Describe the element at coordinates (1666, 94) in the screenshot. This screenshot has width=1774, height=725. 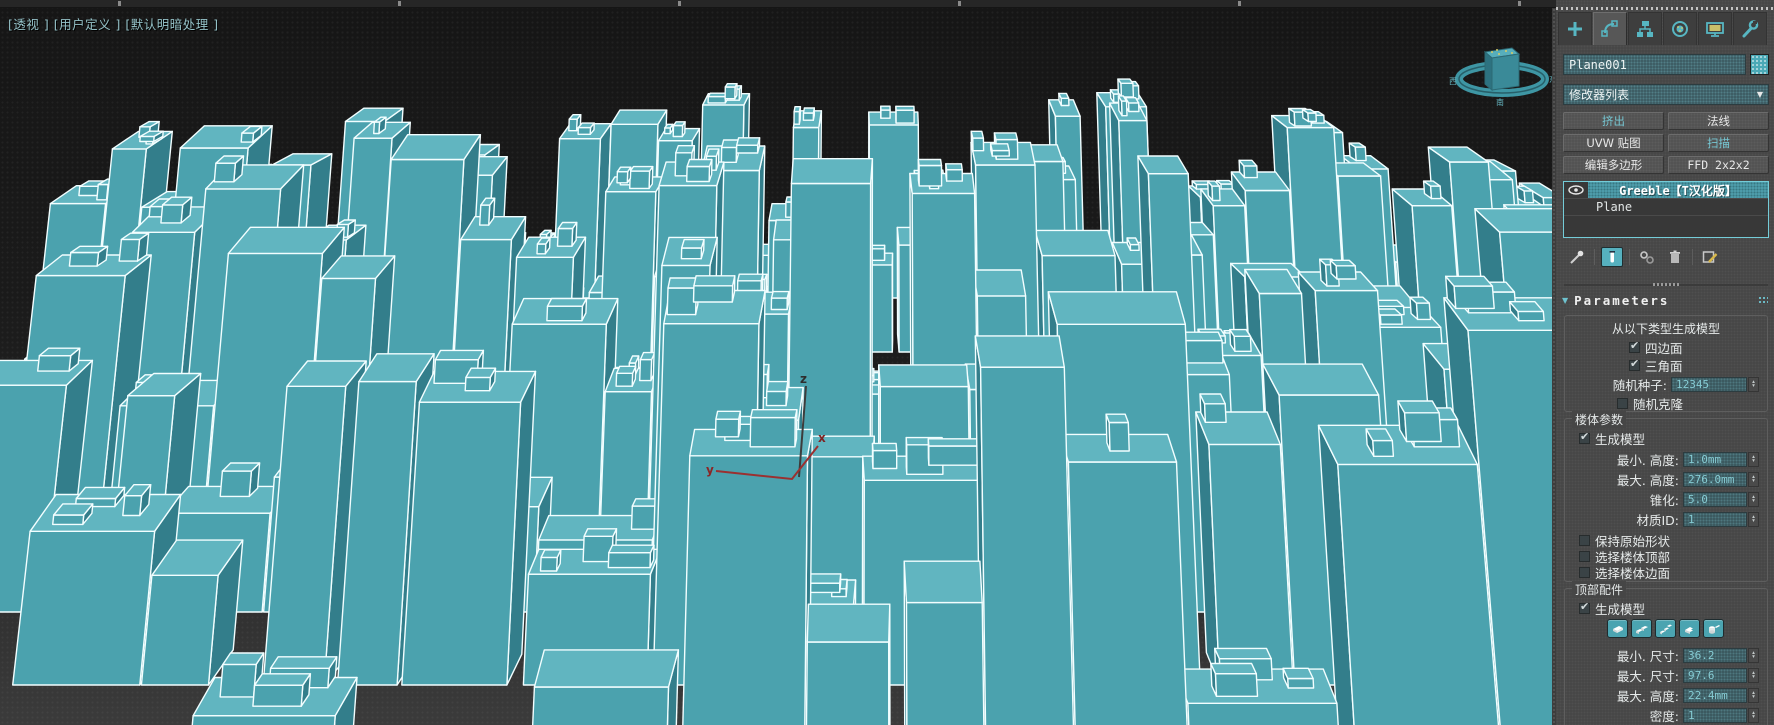
I see `modifier-list-dropdown: 修改器列表 ▼` at that location.